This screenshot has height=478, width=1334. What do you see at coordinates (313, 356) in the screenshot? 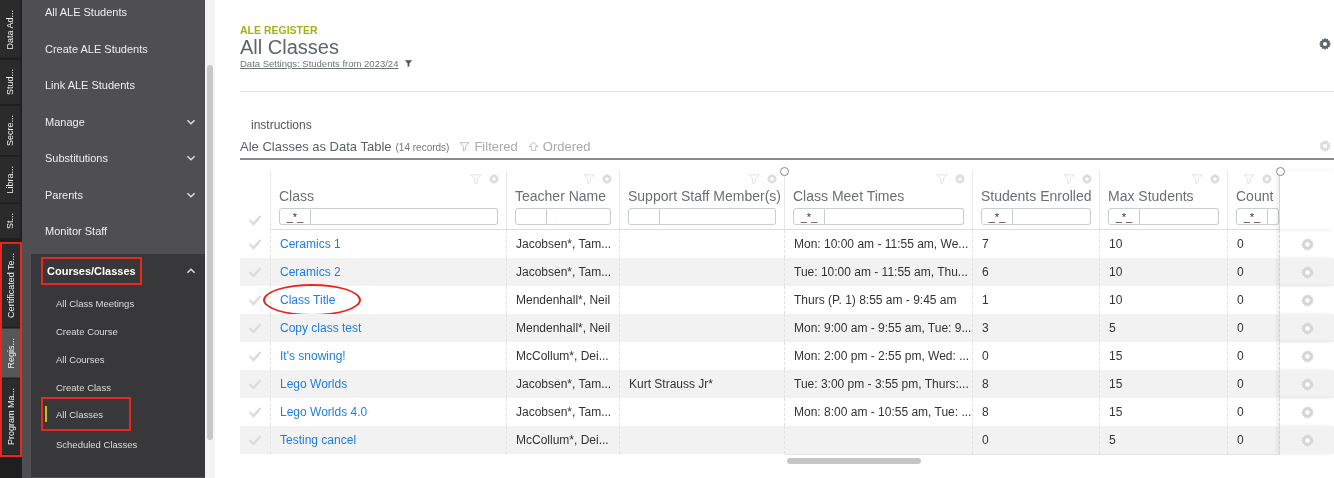
I see `class-link: It's snowing!` at bounding box center [313, 356].